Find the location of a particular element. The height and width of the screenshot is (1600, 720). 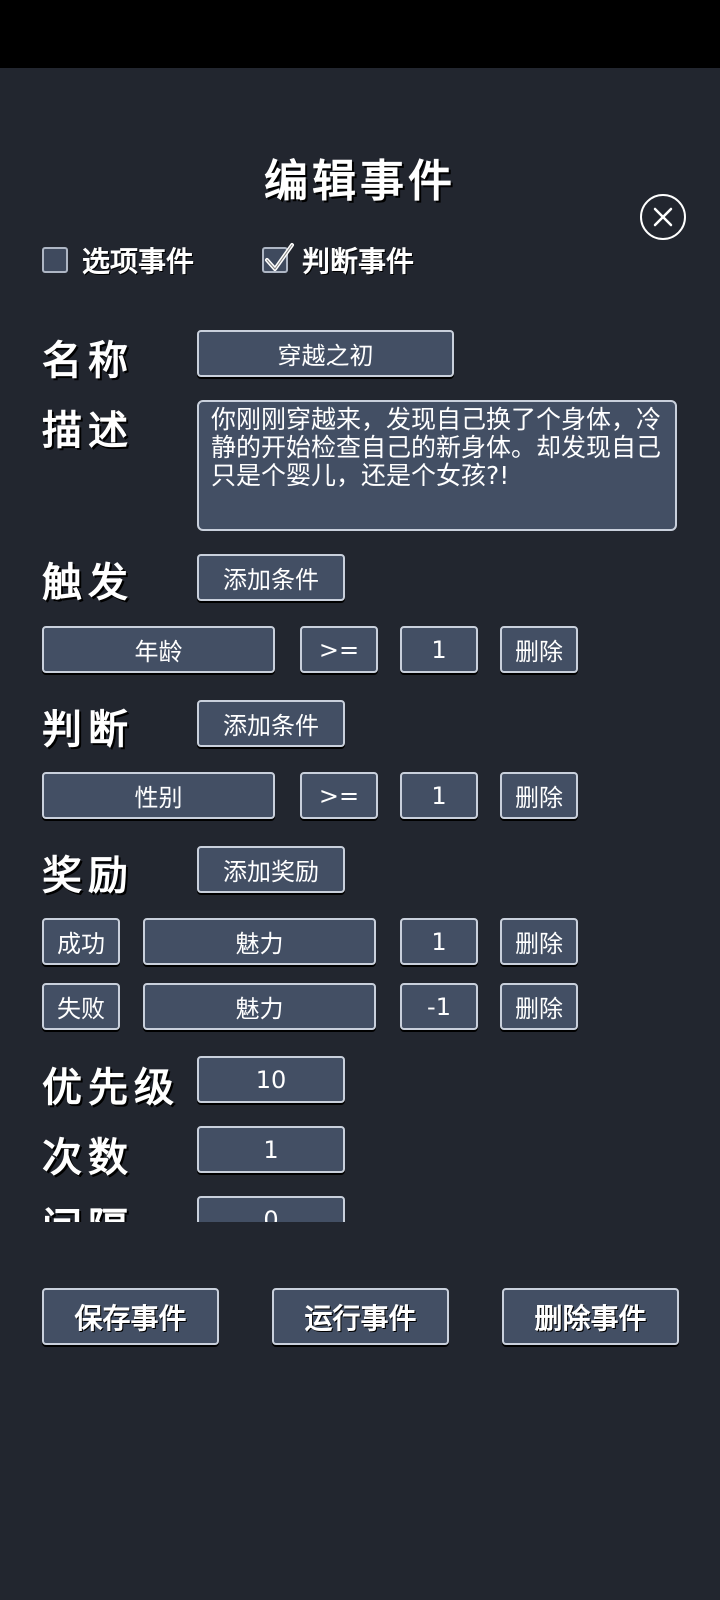

reward-fail-type: 失败 is located at coordinates (81, 1006).